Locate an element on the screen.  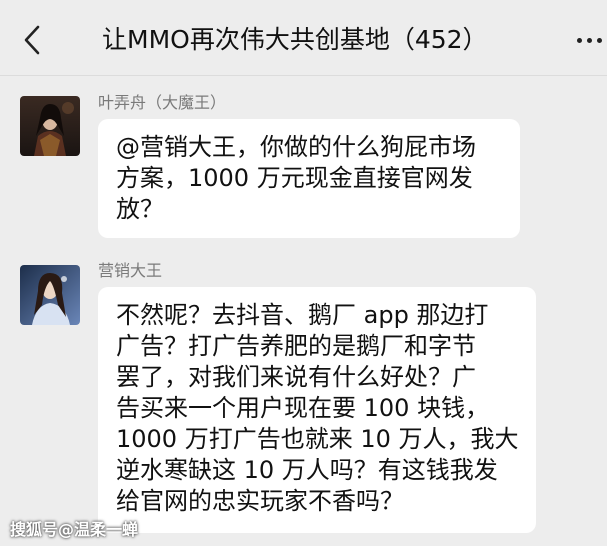
chevron-left-icon is located at coordinates (32, 40).